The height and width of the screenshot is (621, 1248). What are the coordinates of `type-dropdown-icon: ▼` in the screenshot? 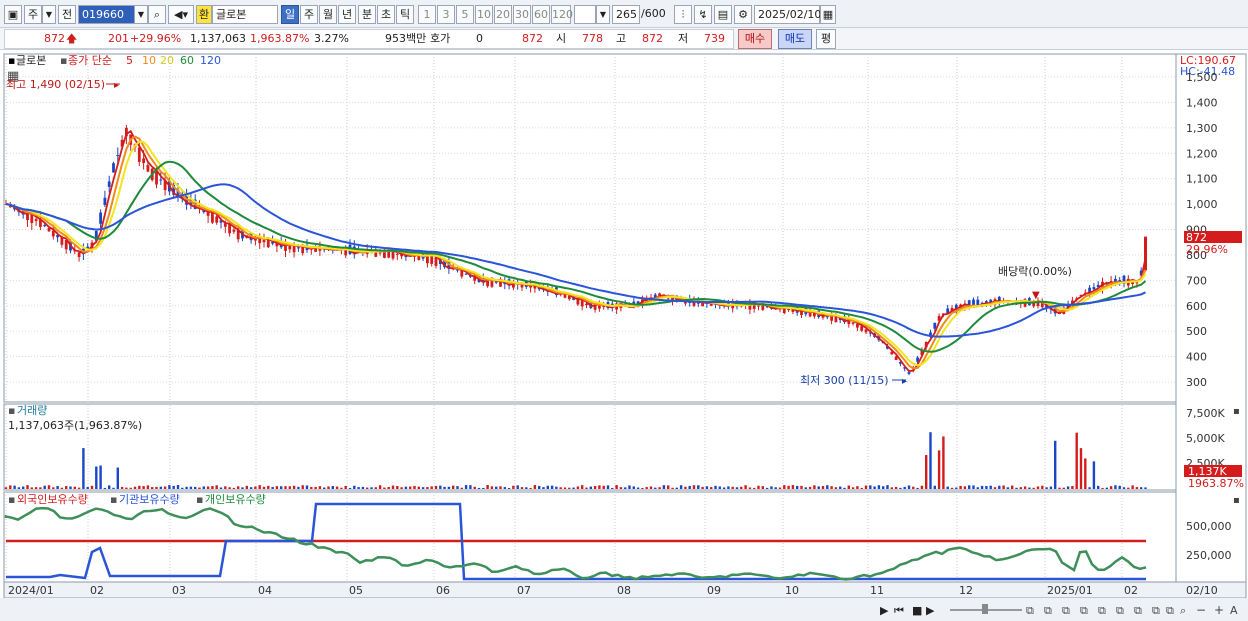 It's located at (49, 14).